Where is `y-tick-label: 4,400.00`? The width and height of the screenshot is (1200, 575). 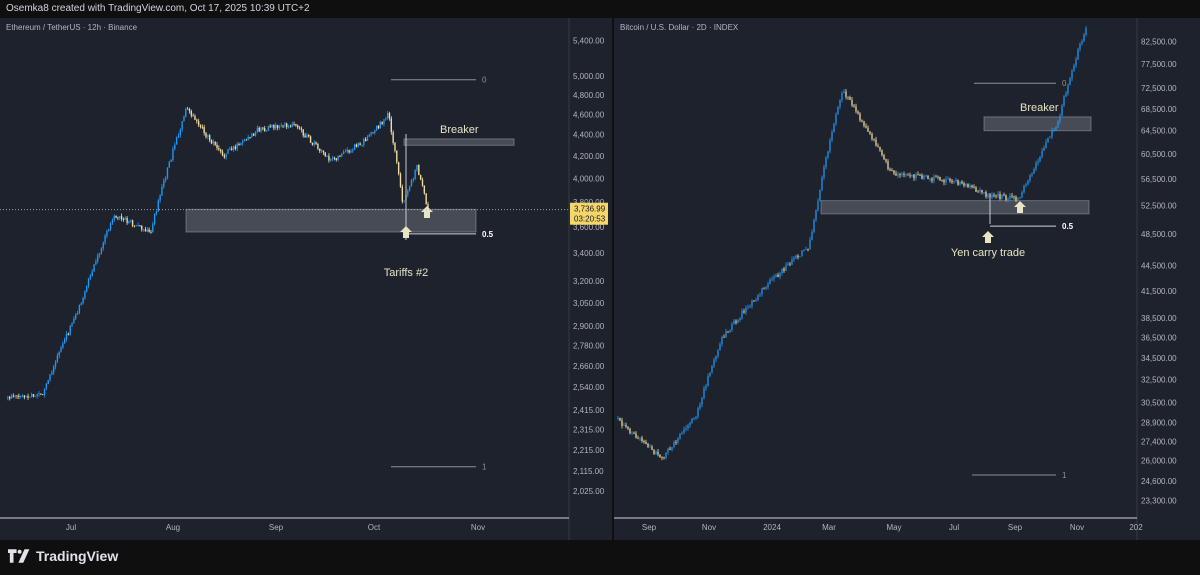
y-tick-label: 4,400.00 is located at coordinates (589, 135).